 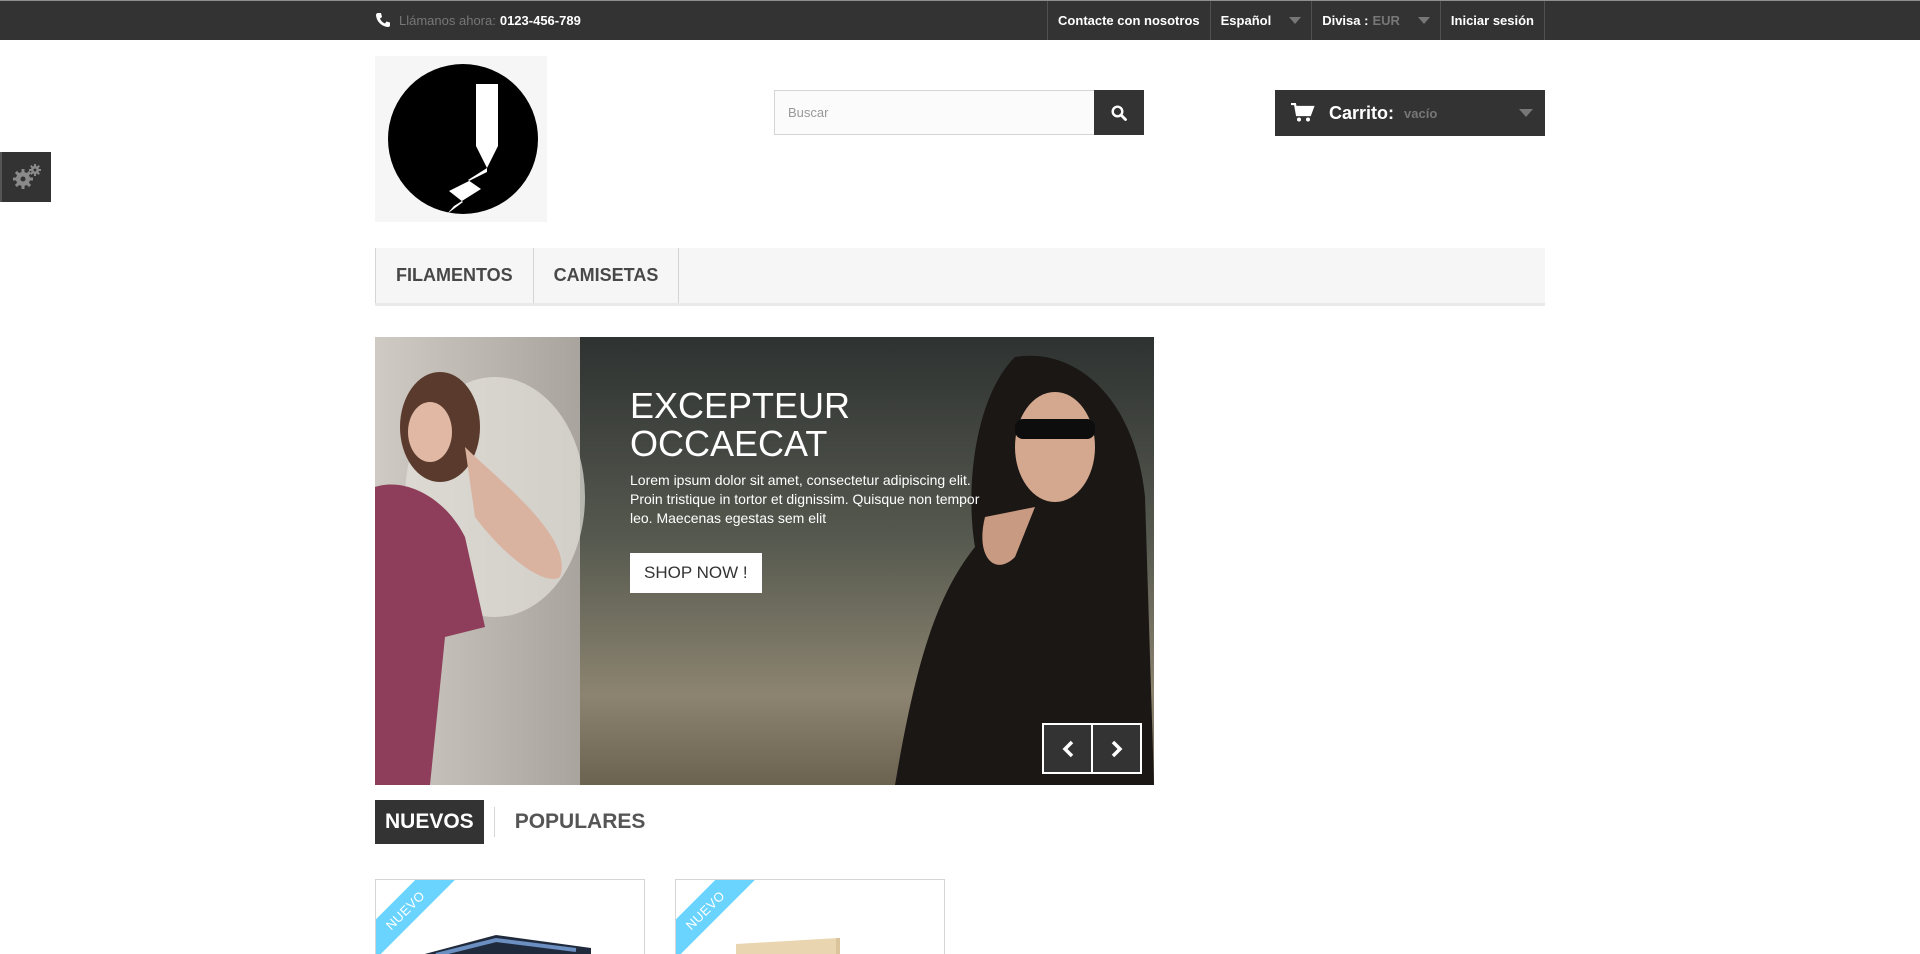 I want to click on cart-status: vacío, so click(x=1421, y=113).